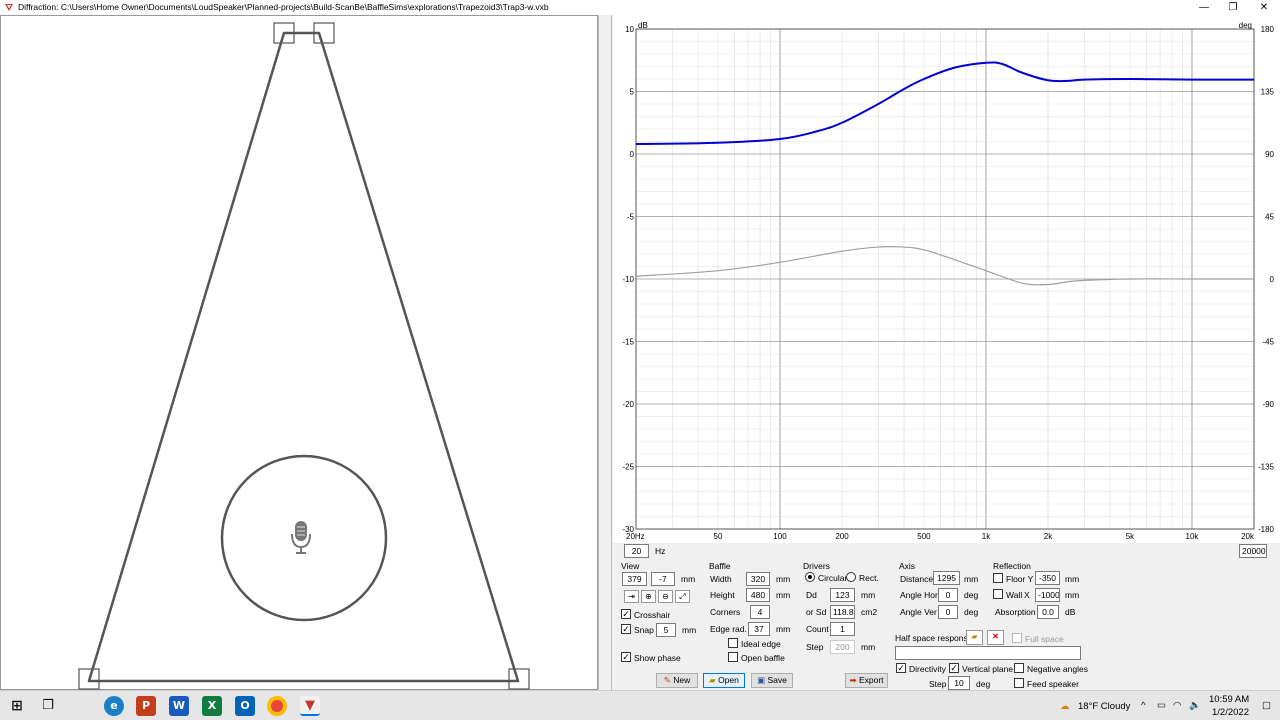 The width and height of the screenshot is (1280, 720). I want to click on freq-max-input: 20000, so click(1253, 551).